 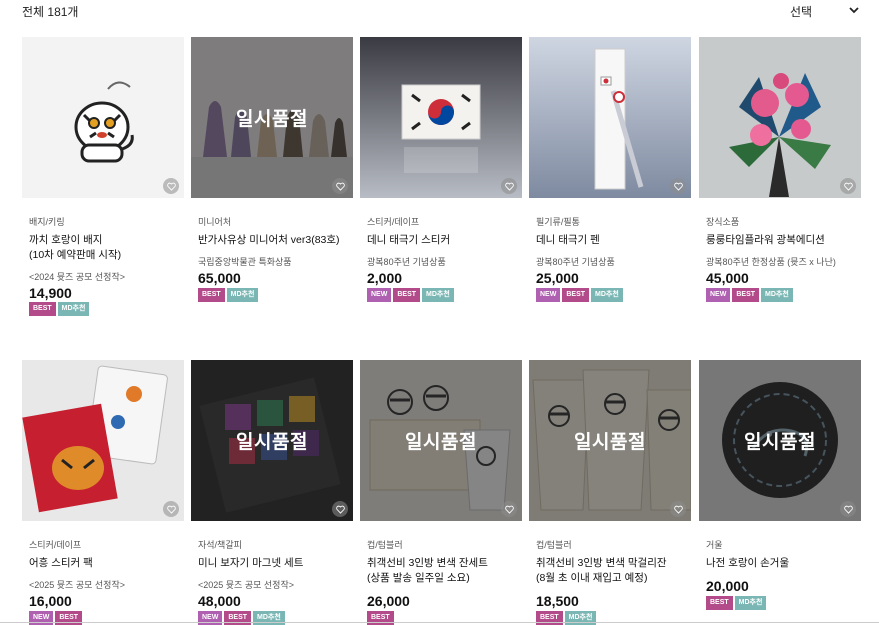 I want to click on product-name: 나전 호랑이 손거울, so click(x=783, y=563).